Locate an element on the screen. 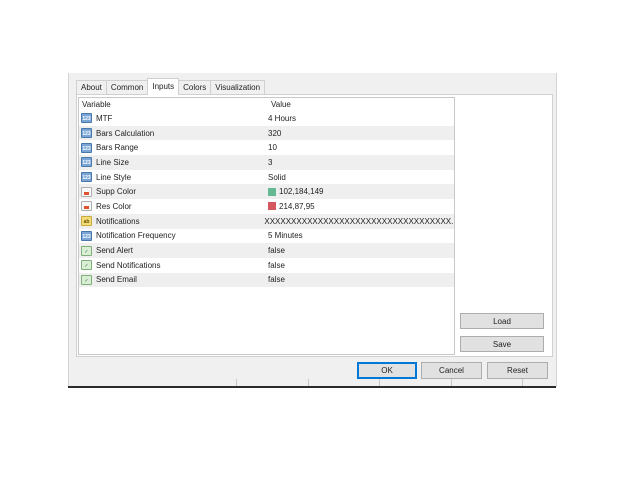  dialog-bottom-edge is located at coordinates (312, 387).